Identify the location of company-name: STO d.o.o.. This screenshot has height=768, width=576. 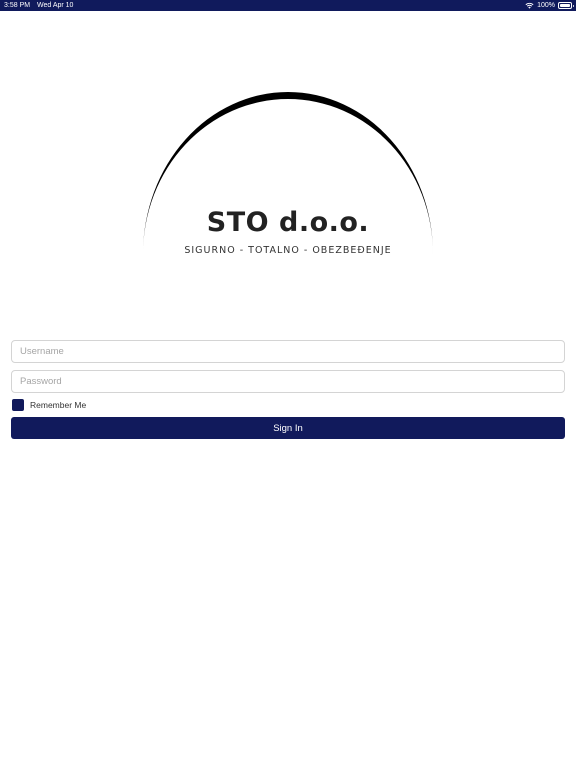
(288, 222).